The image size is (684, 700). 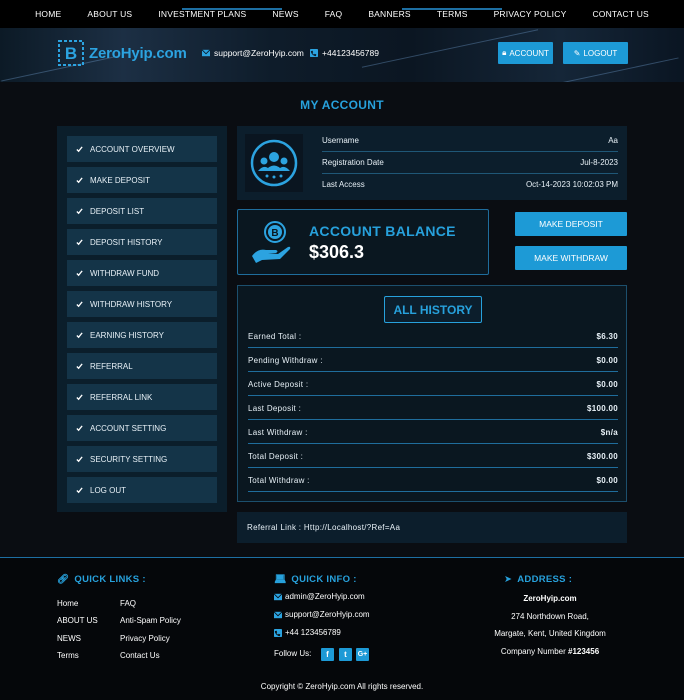 I want to click on history-label: Last Withdraw :, so click(x=278, y=432).